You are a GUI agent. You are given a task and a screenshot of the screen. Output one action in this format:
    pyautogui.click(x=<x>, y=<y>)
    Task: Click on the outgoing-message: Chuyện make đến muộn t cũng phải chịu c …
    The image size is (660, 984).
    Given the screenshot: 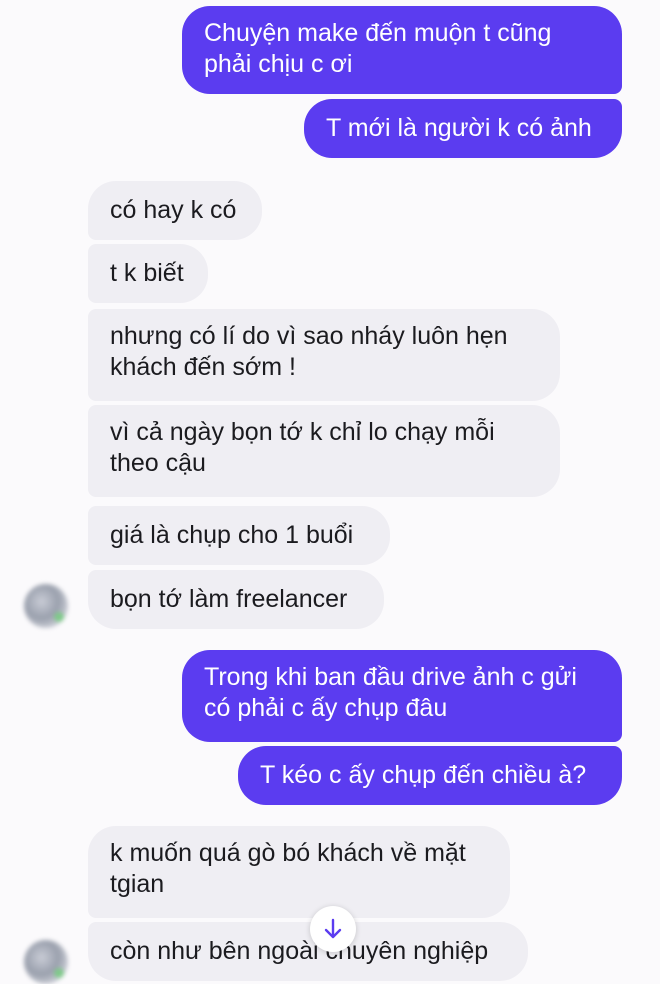 What is the action you would take?
    pyautogui.click(x=402, y=50)
    